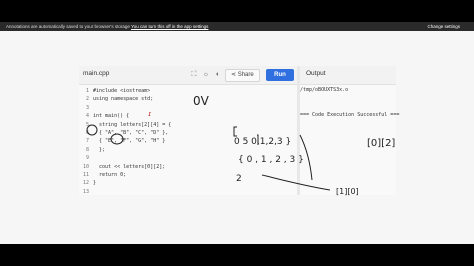  I want to click on annotation-index-10: [1][0], so click(347, 191).